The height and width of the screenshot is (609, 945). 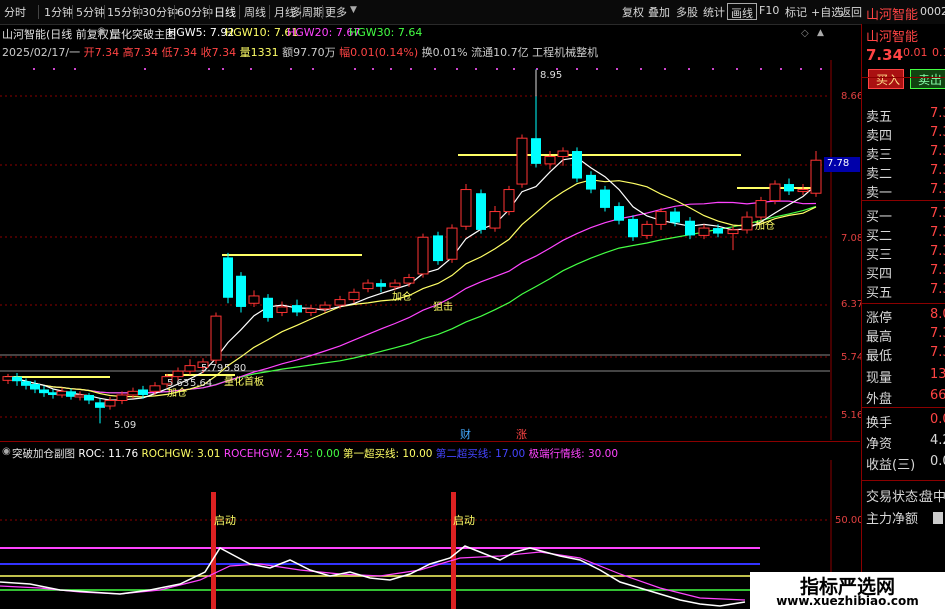 What do you see at coordinates (255, 12) in the screenshot?
I see `tab-weekly: 周线` at bounding box center [255, 12].